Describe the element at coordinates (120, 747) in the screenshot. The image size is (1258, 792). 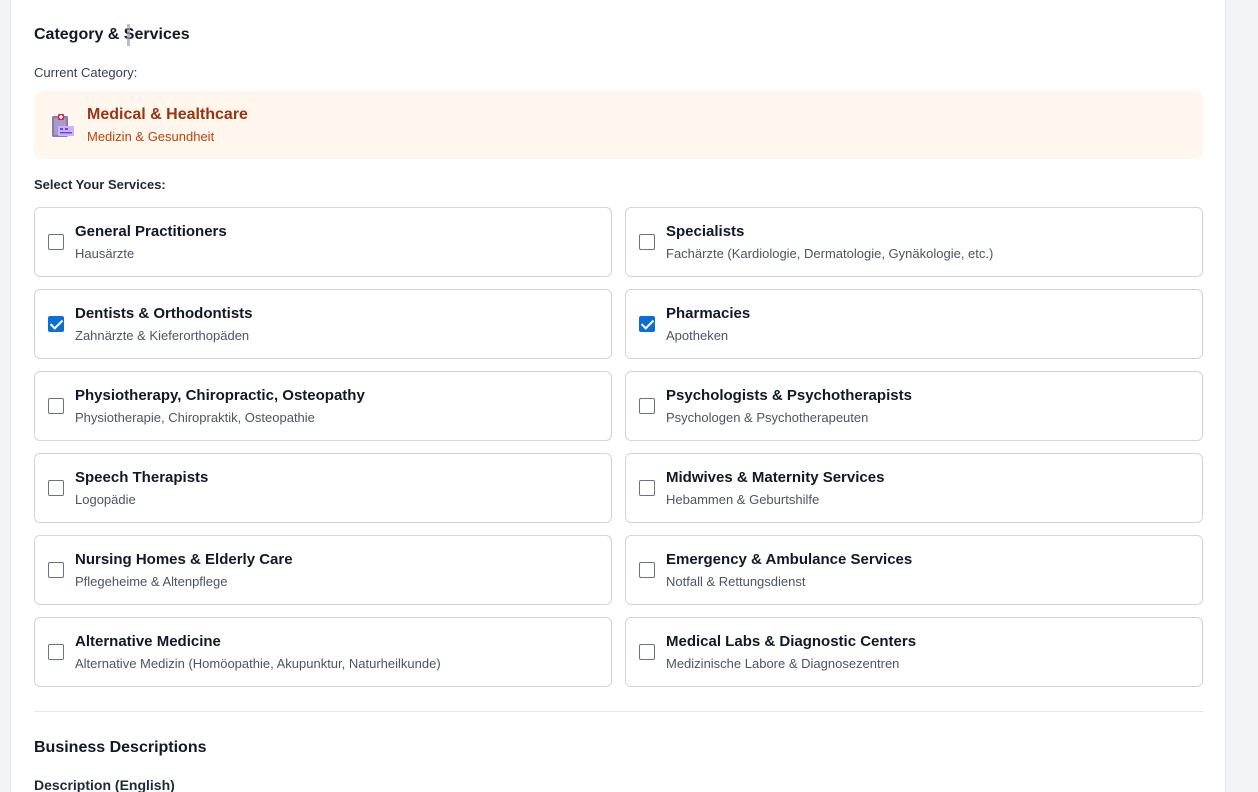
I see `section-title-business-descriptions: Business Descriptions` at that location.